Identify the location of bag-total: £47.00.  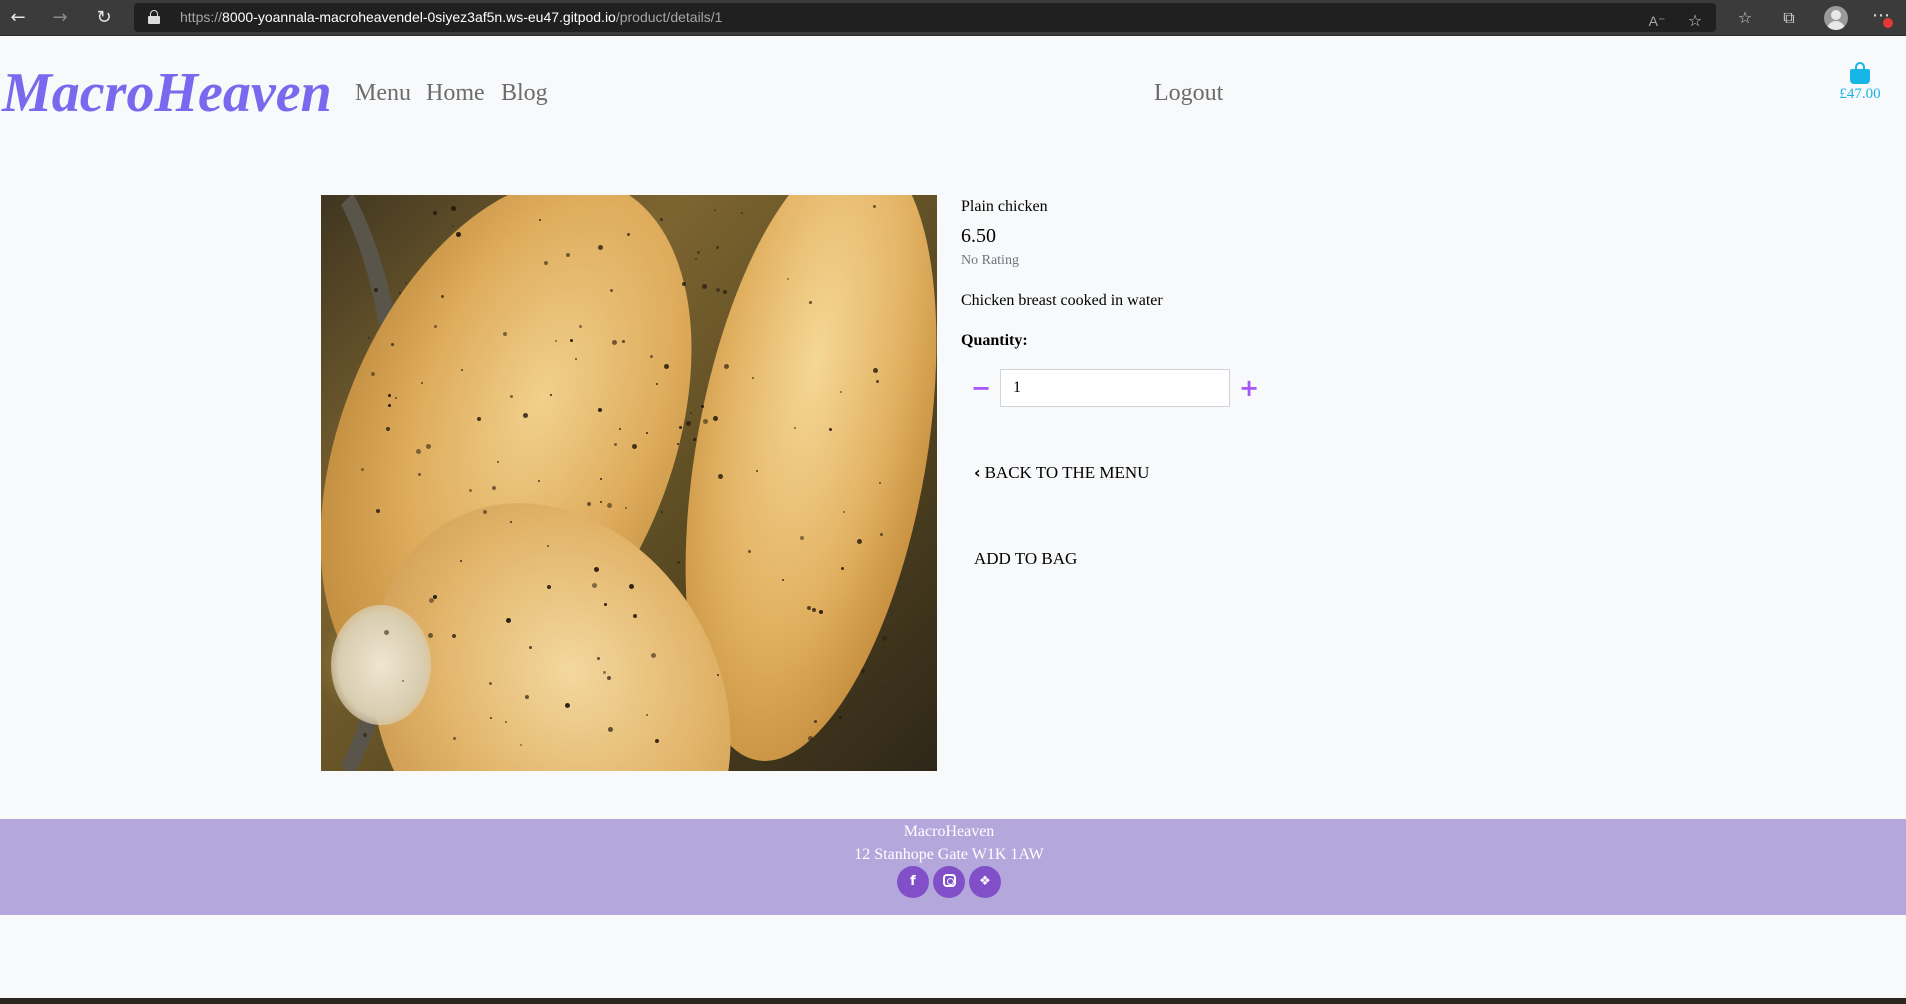
(1860, 94).